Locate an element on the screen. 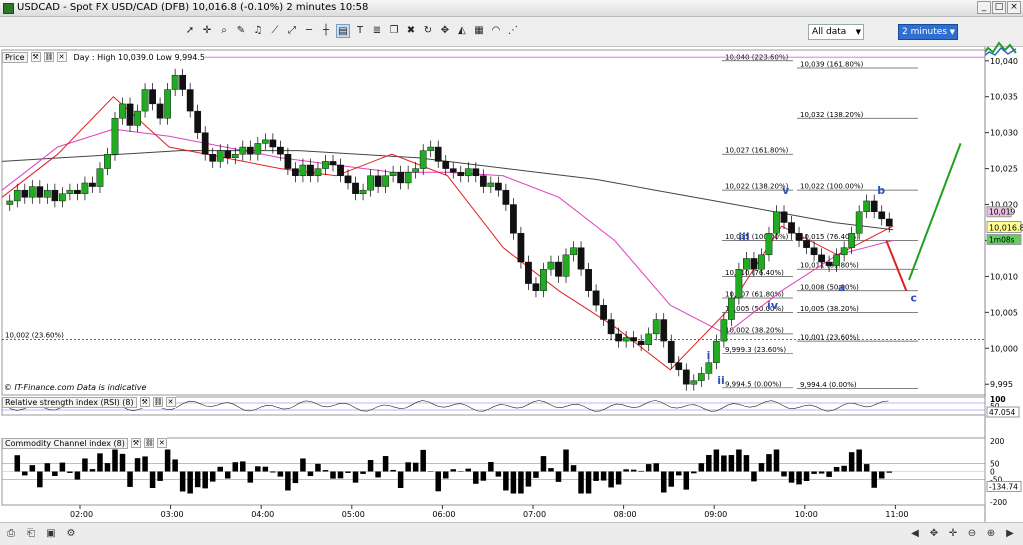 Image resolution: width=1023 pixels, height=545 pixels. expand-icon: ✛ is located at coordinates (953, 534).